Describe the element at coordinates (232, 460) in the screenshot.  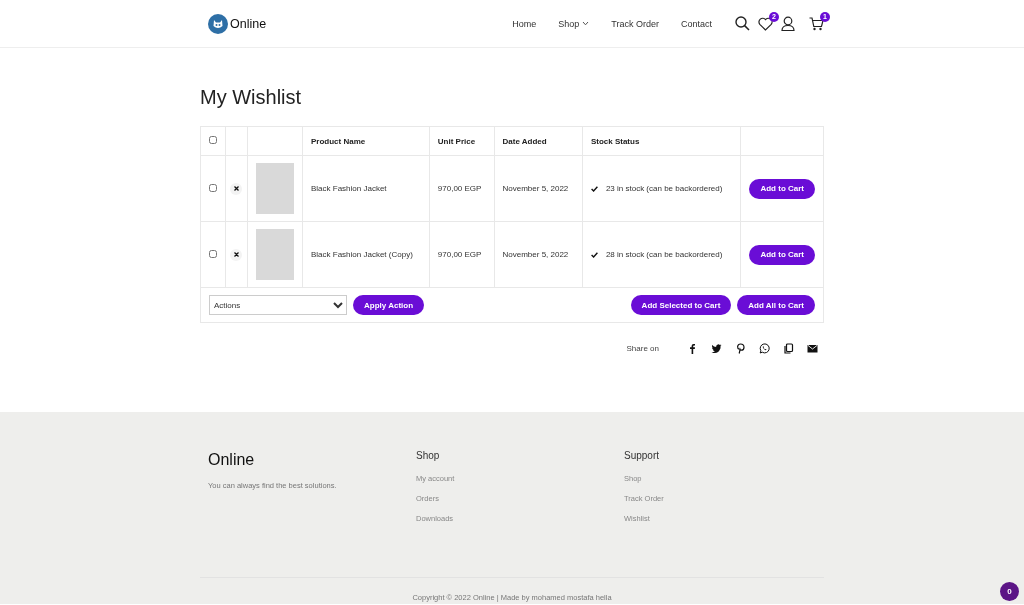
I see `footer-brand: Online` at that location.